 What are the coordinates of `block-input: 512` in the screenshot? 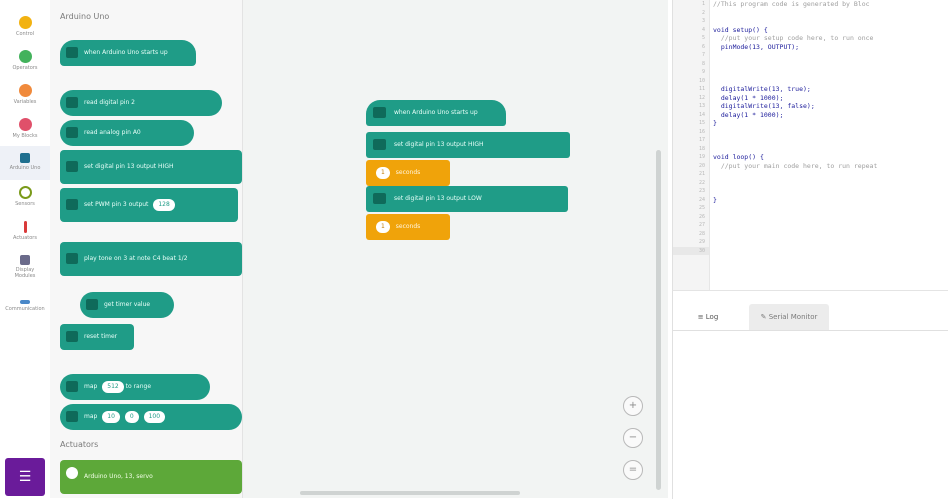 It's located at (113, 387).